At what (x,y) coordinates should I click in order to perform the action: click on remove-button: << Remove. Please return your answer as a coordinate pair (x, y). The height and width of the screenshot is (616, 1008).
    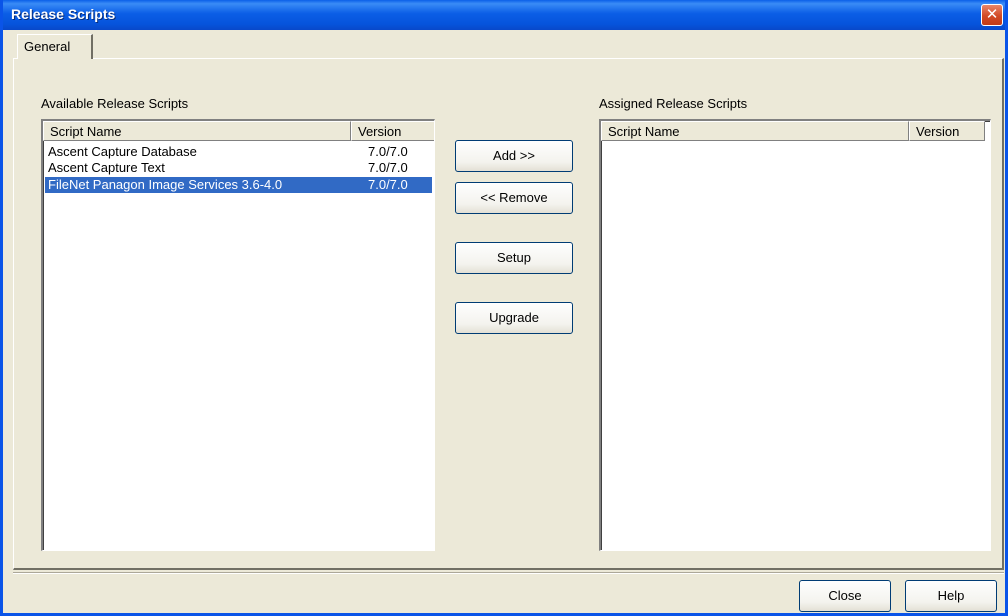
    Looking at the image, I should click on (514, 198).